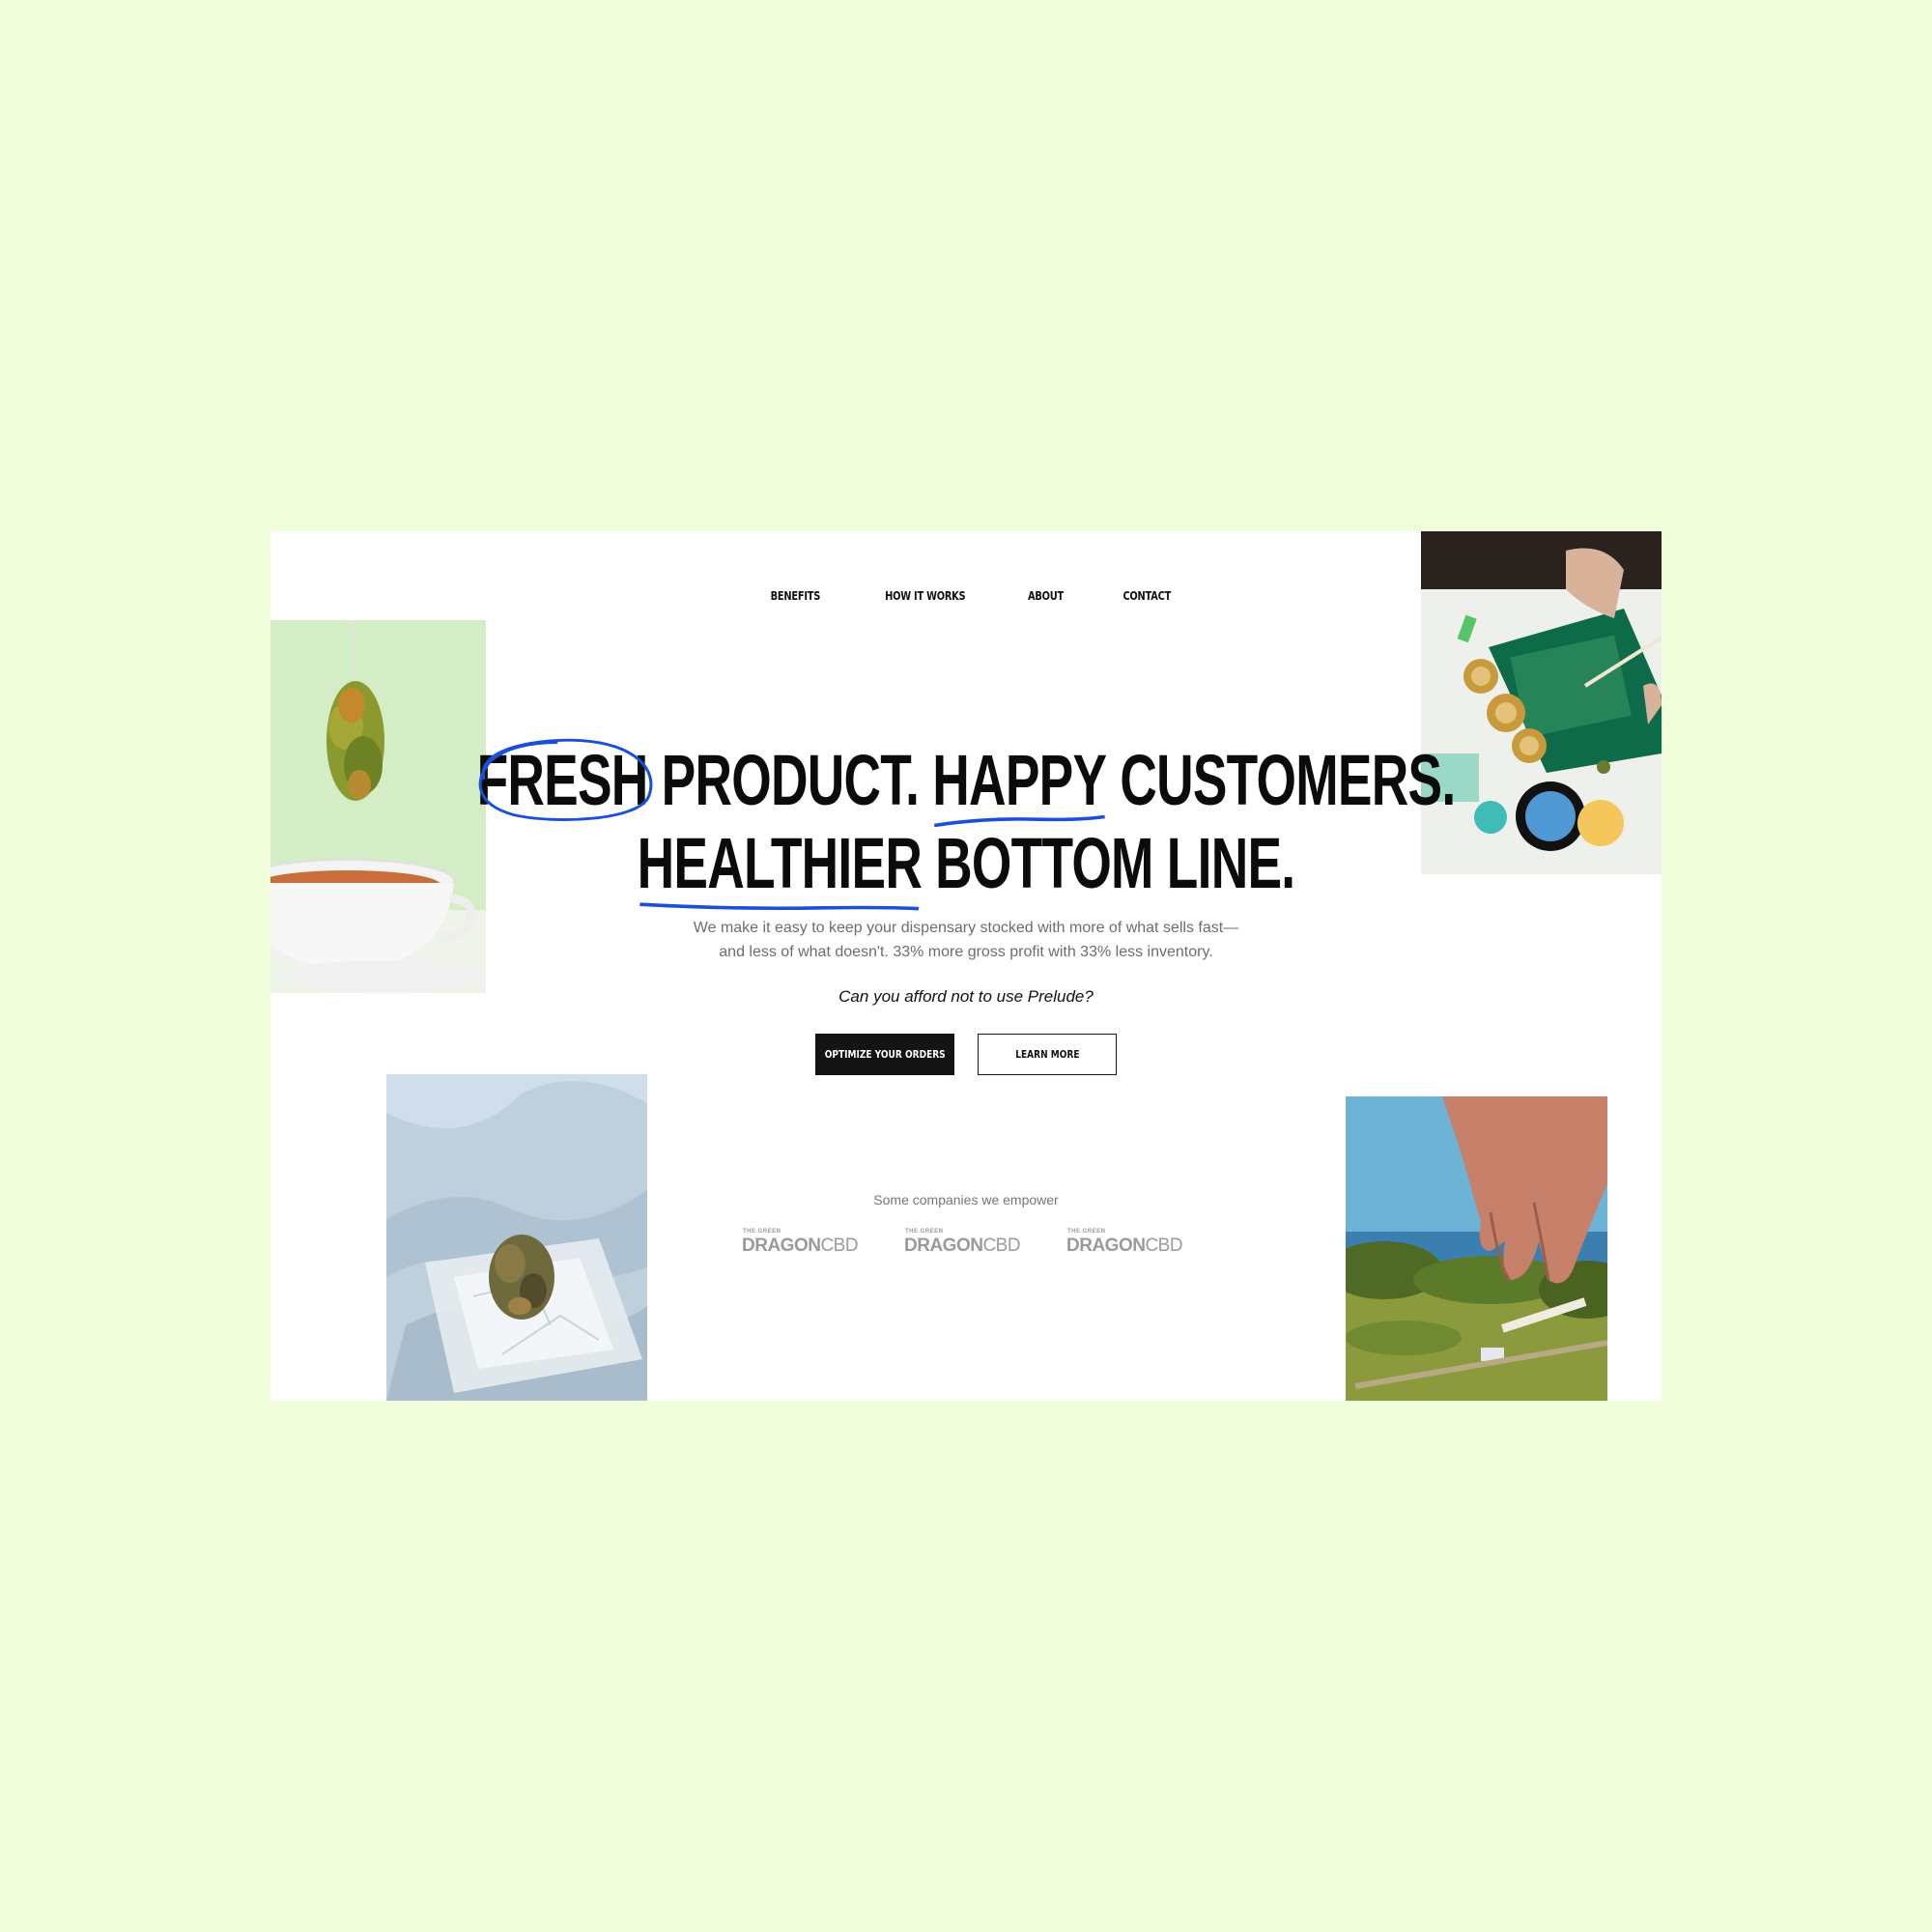  What do you see at coordinates (1046, 596) in the screenshot?
I see `nav-about: ABOUT` at bounding box center [1046, 596].